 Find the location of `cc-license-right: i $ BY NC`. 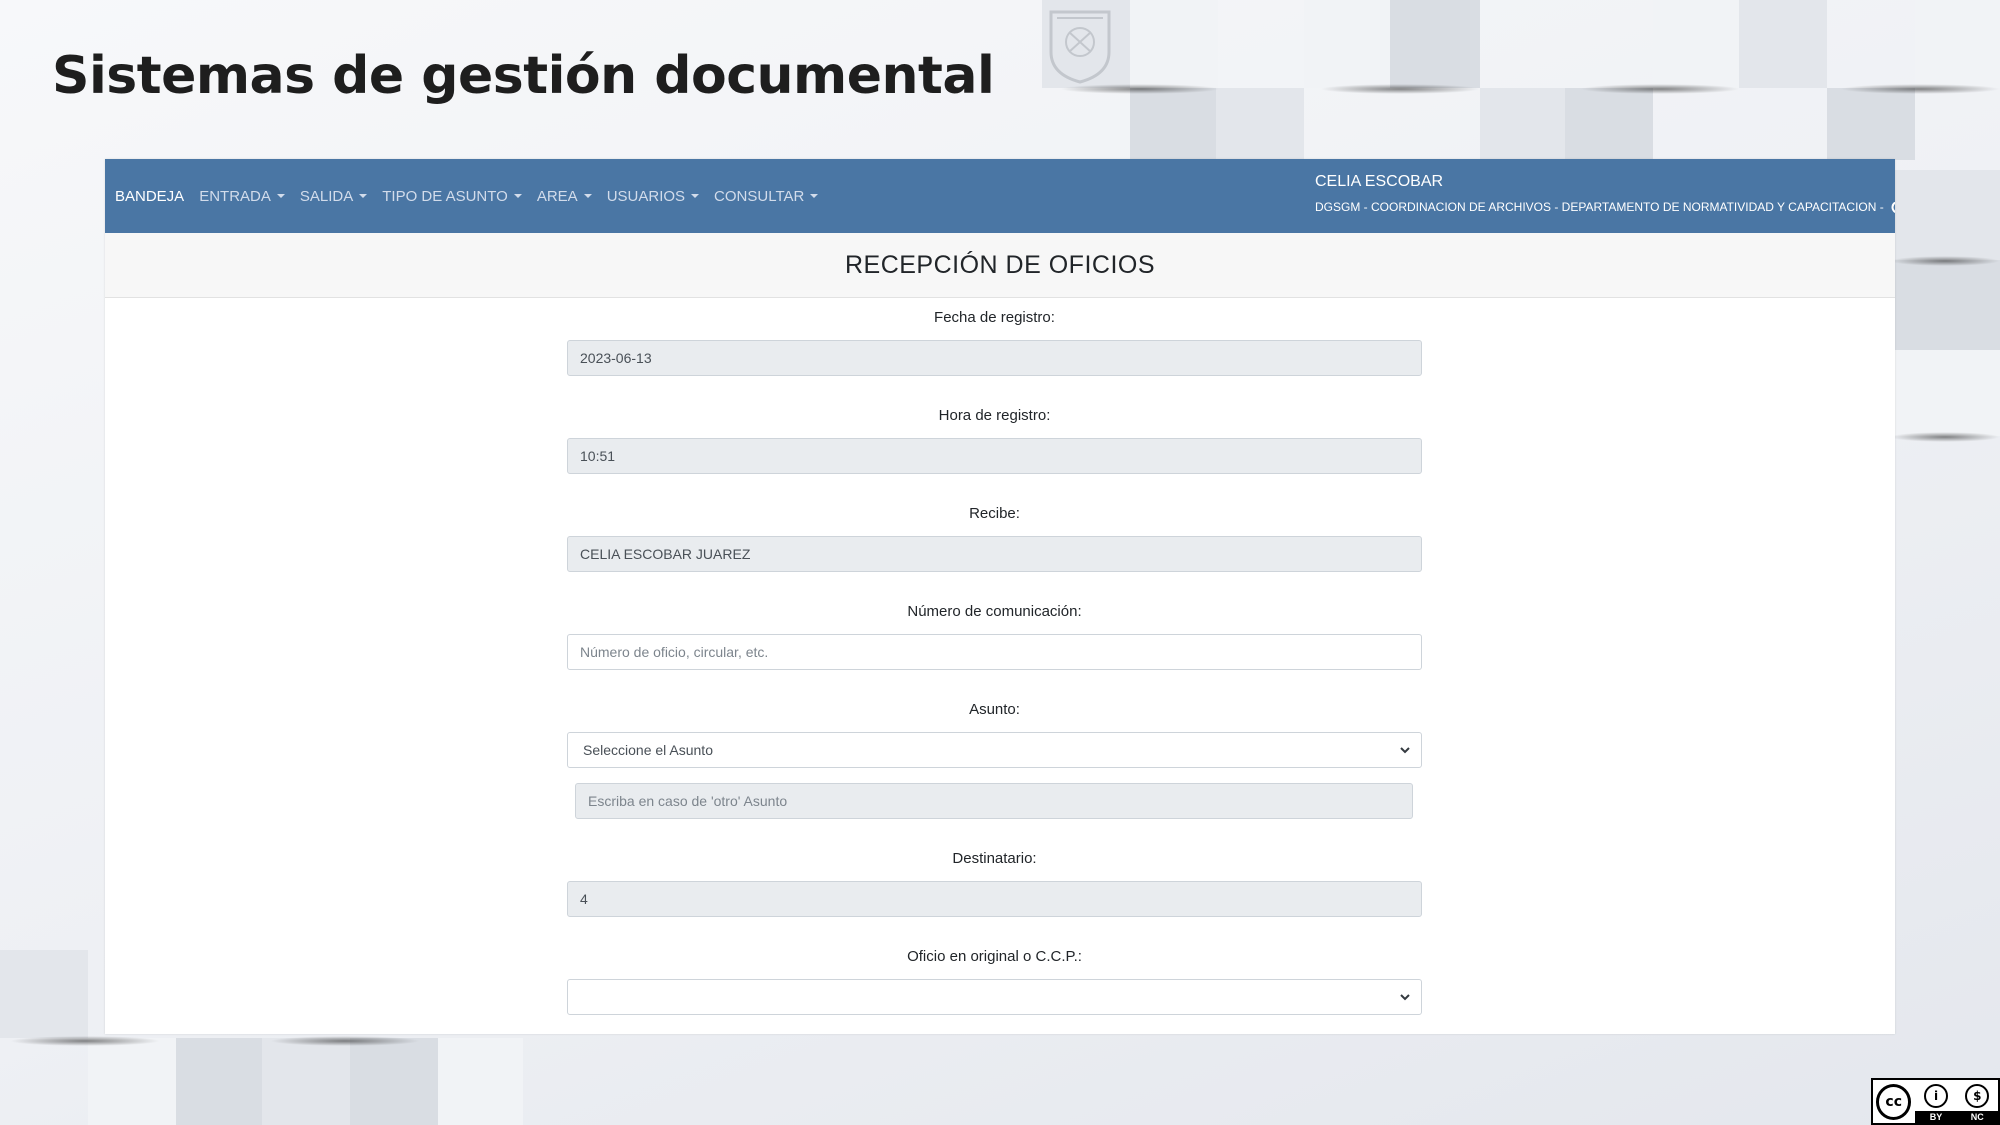

cc-license-right: i $ BY NC is located at coordinates (1956, 1101).